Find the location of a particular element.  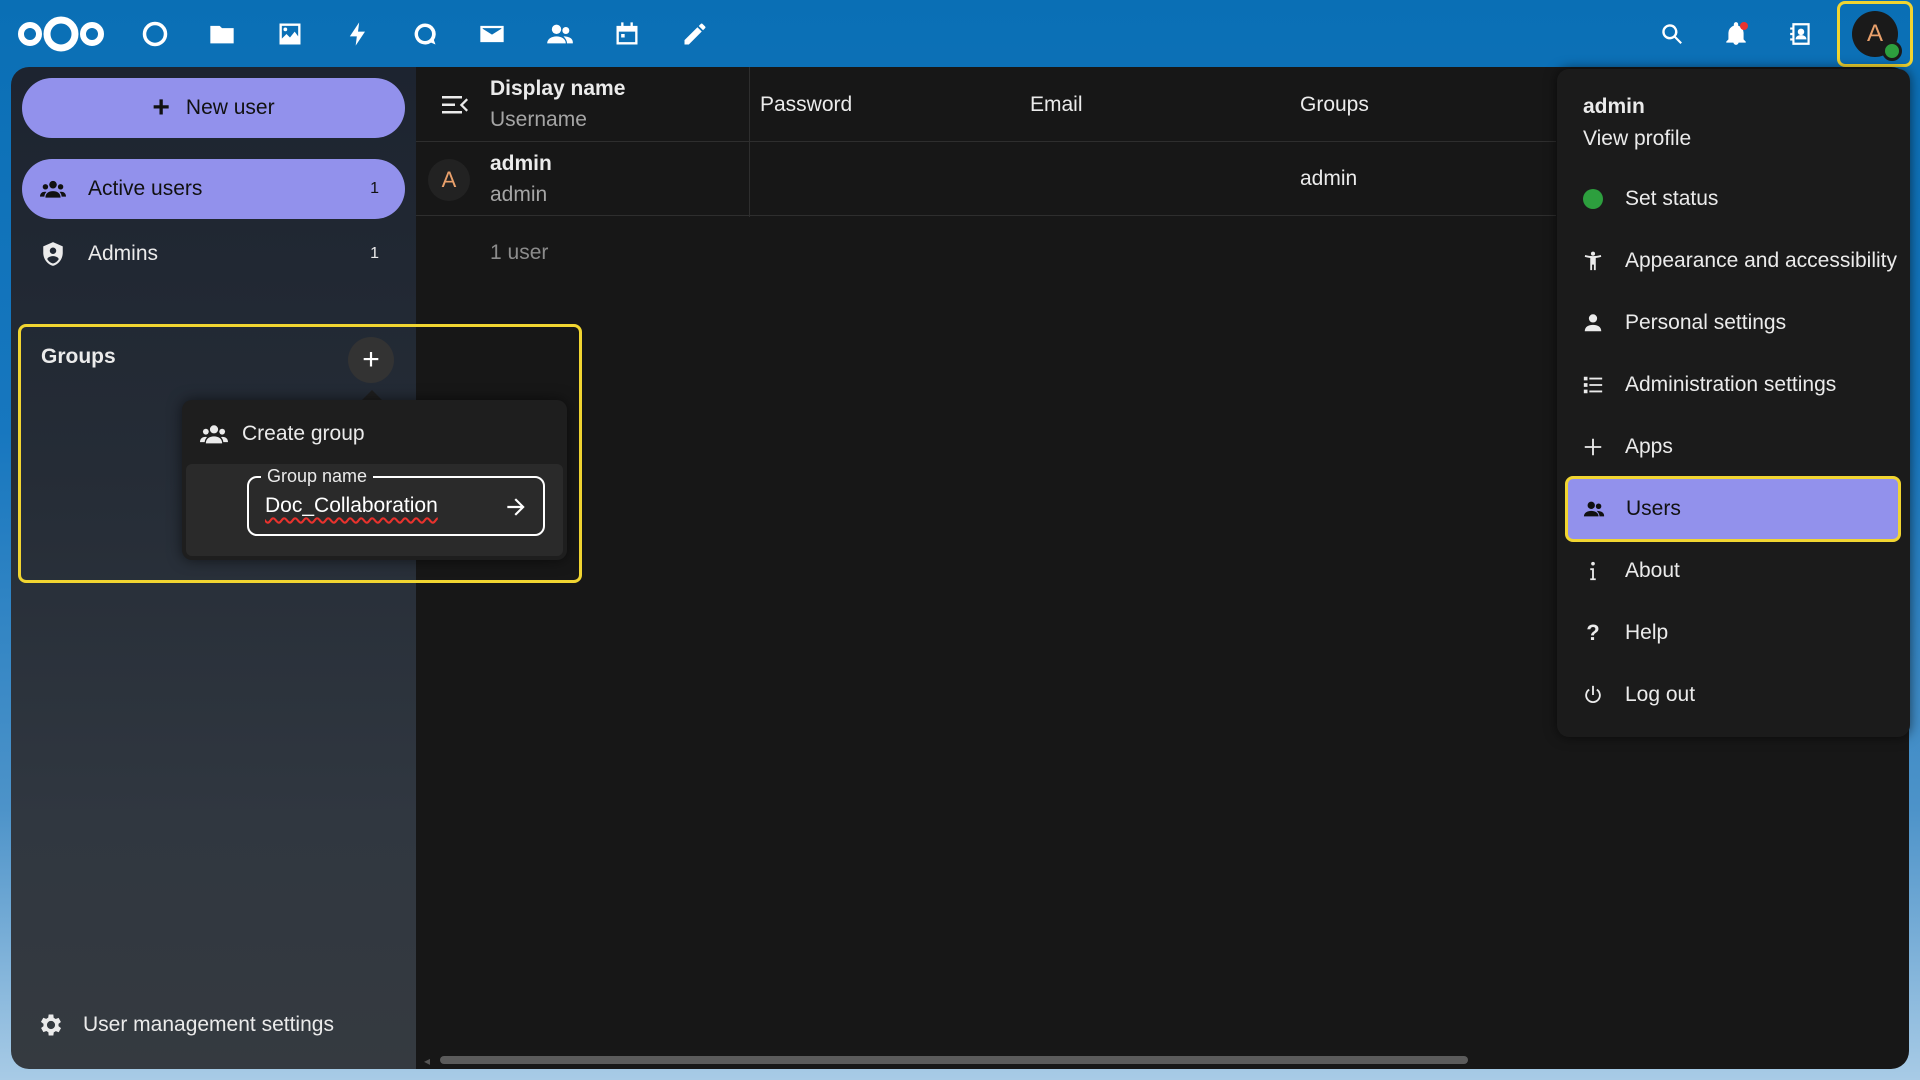

column-username: Username is located at coordinates (538, 119).